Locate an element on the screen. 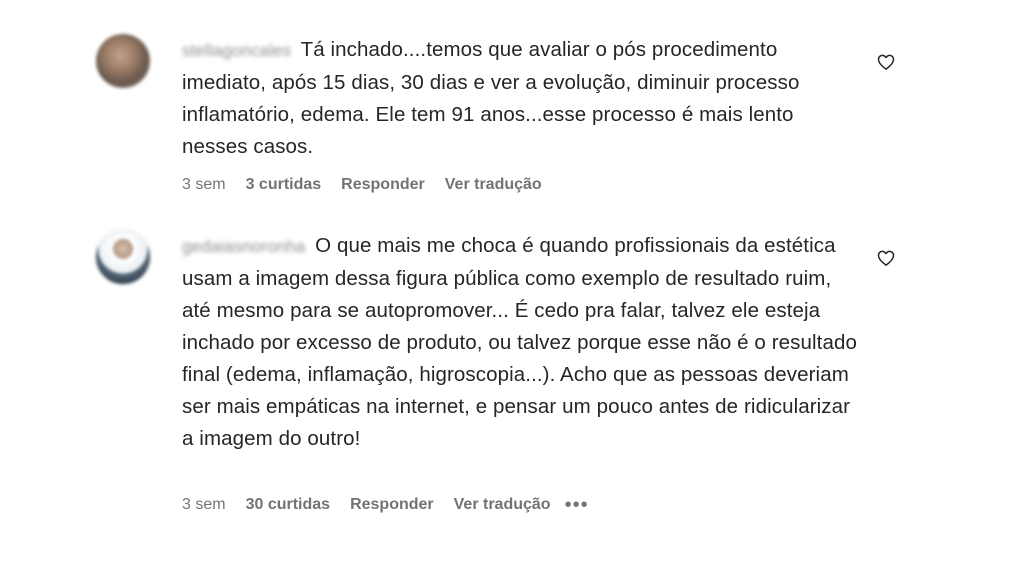  likes-count: 3 curtidas is located at coordinates (284, 185).